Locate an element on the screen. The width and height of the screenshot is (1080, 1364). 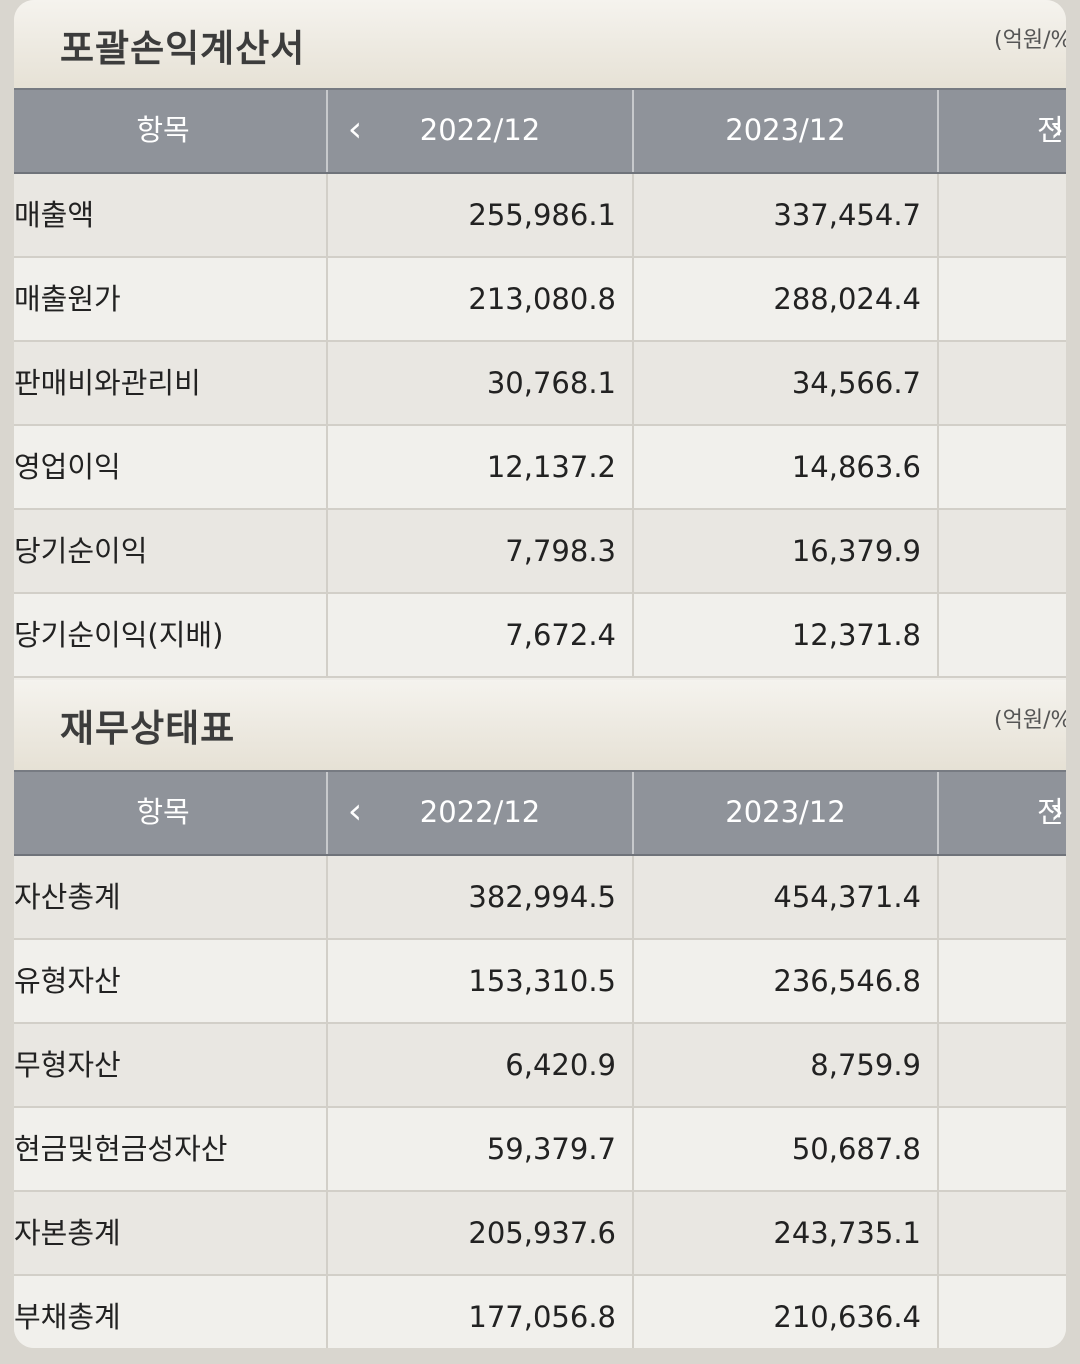
row-label: 자산총계 is located at coordinates (67, 897).